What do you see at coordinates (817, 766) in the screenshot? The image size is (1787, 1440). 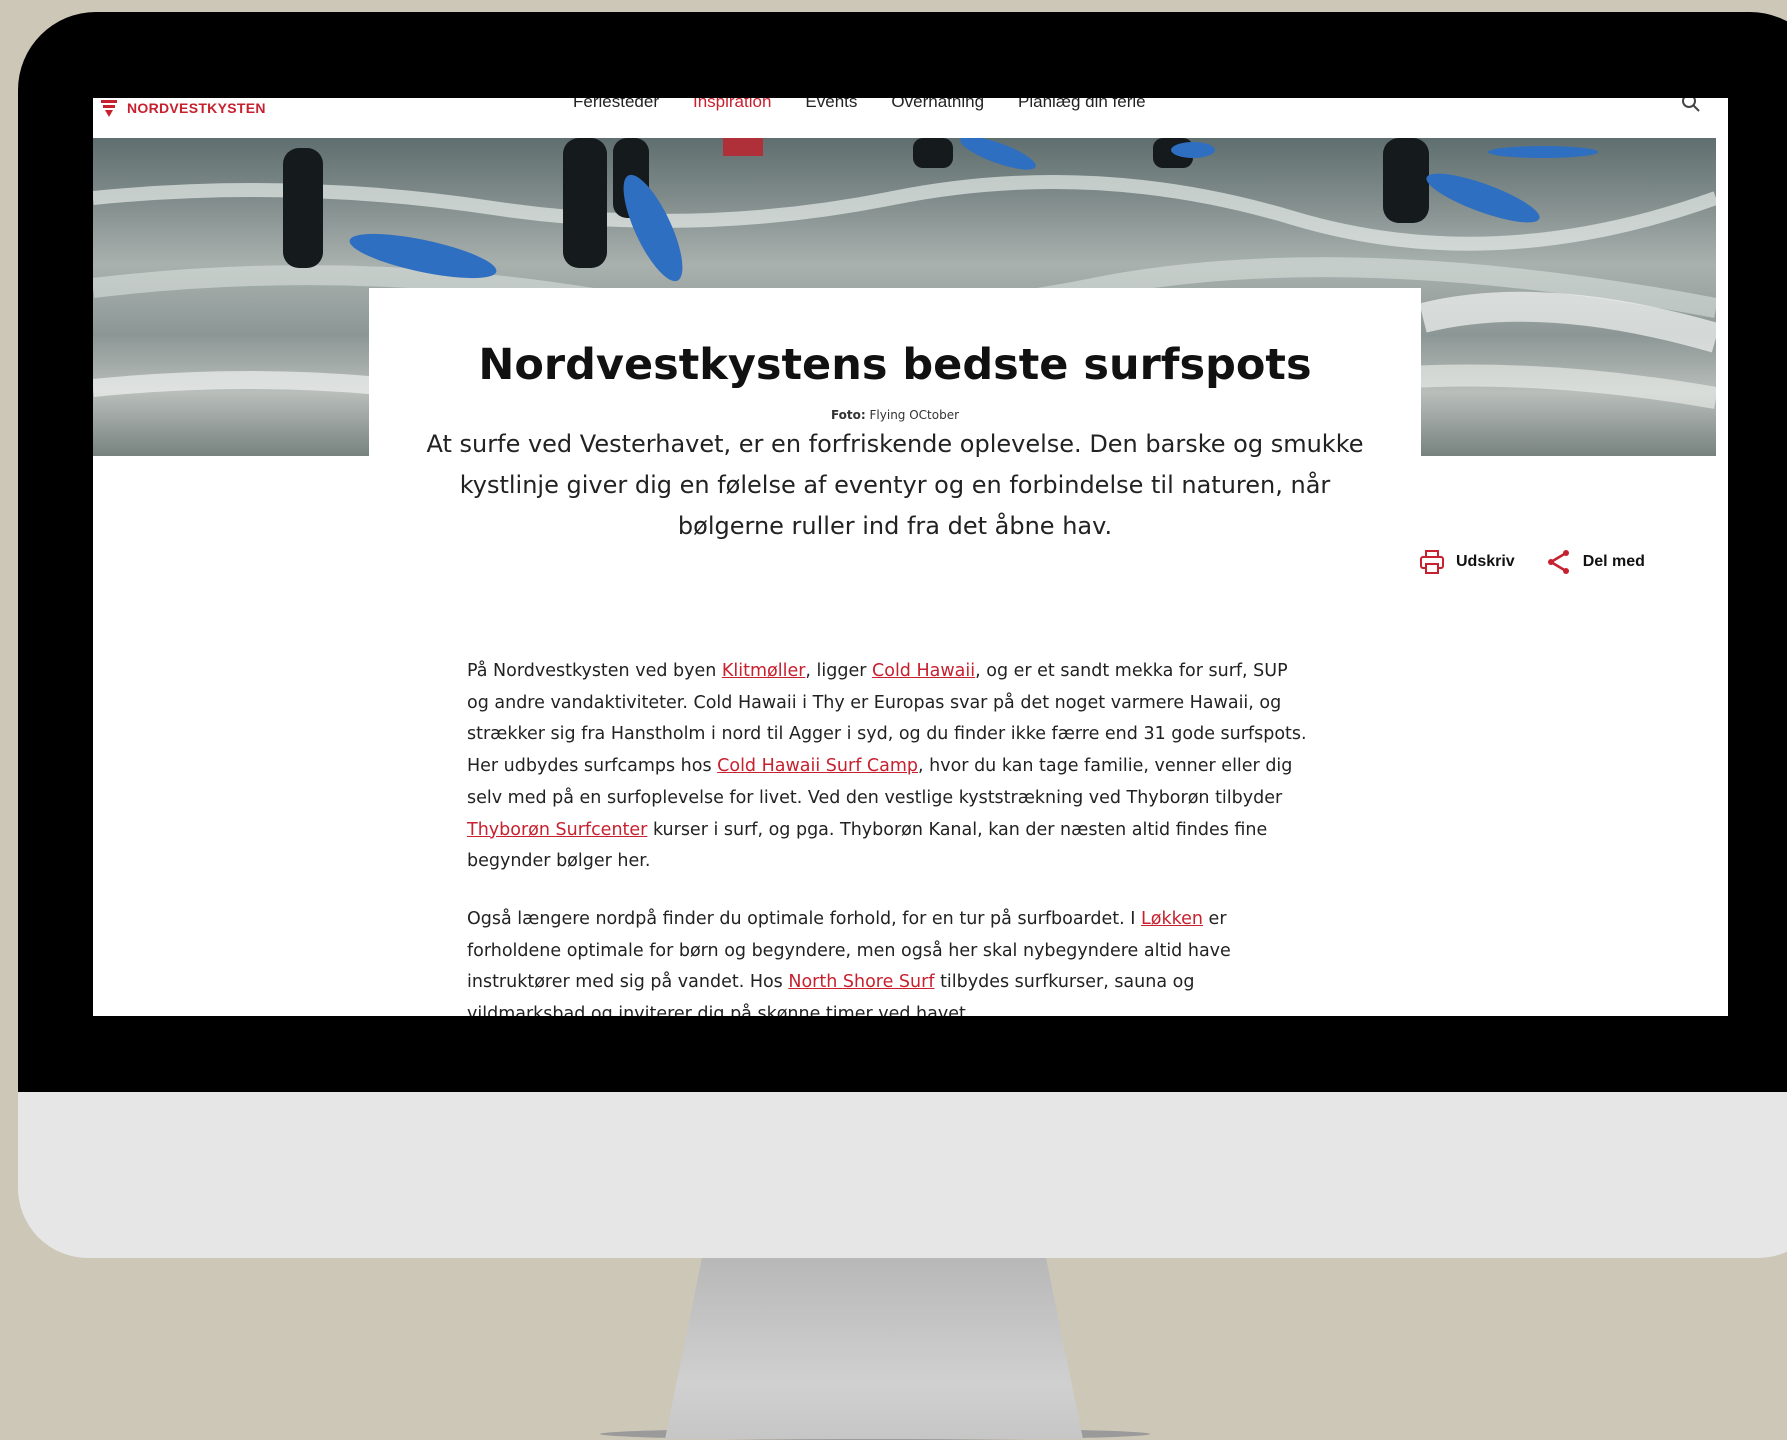 I see `article-link: Cold Hawaii Surf Camp` at bounding box center [817, 766].